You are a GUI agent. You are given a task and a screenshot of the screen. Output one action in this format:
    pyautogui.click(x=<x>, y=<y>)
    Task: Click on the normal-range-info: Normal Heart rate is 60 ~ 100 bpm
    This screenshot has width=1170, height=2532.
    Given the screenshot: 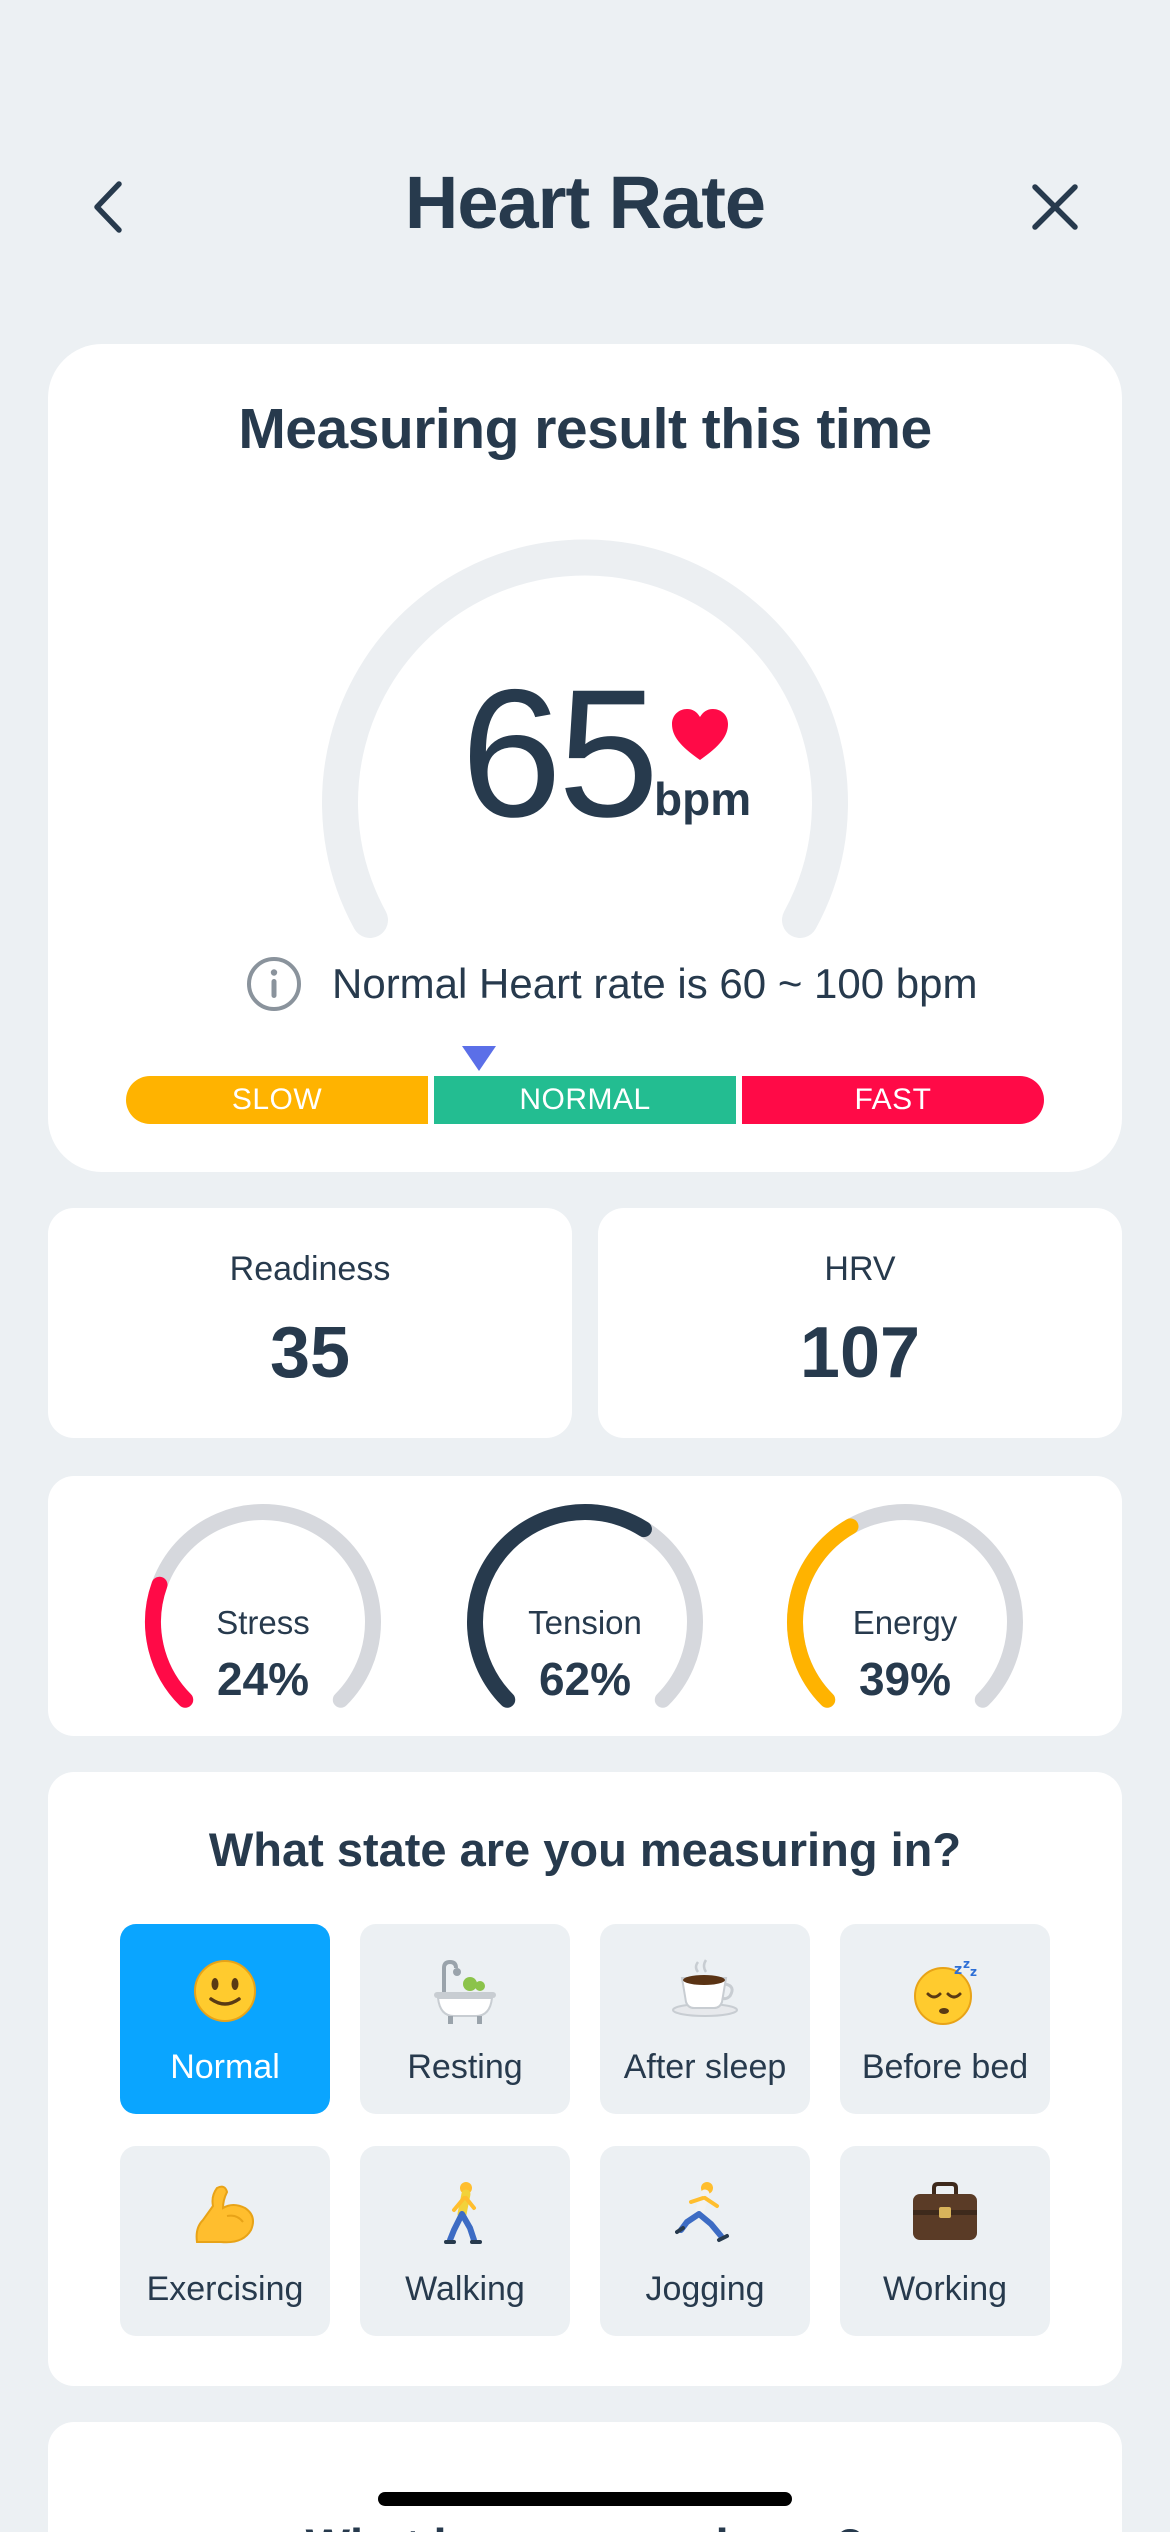 What is the action you would take?
    pyautogui.click(x=611, y=984)
    